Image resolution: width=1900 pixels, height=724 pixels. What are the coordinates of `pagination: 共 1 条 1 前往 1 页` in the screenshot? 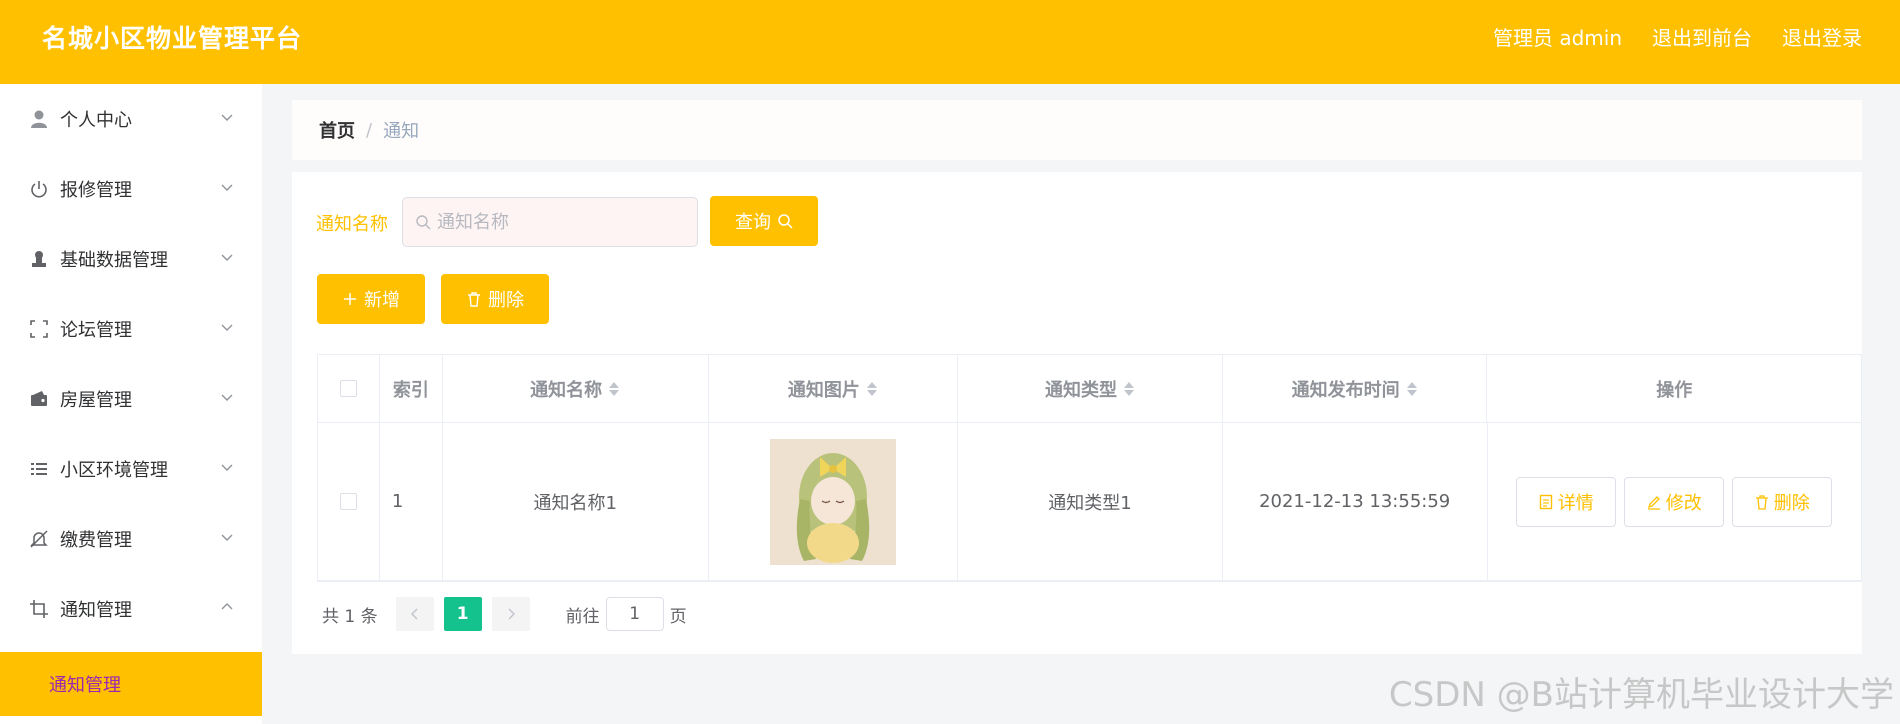 It's located at (504, 614).